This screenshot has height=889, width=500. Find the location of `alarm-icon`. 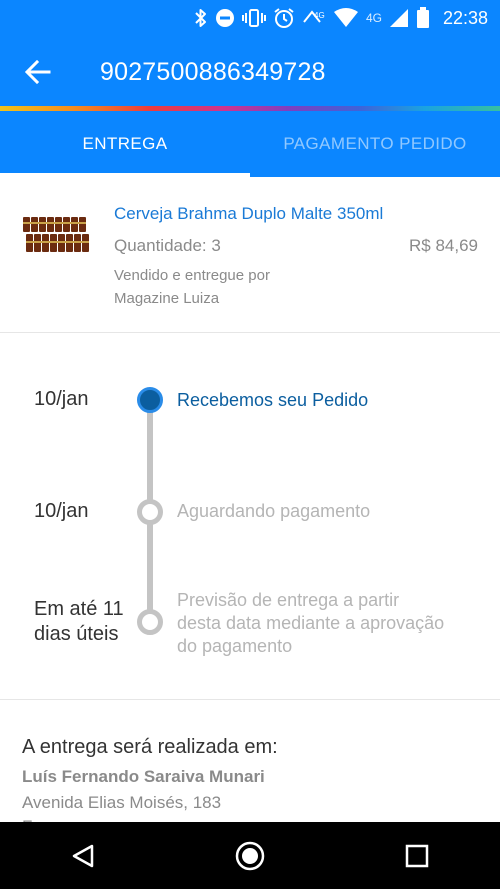

alarm-icon is located at coordinates (284, 18).